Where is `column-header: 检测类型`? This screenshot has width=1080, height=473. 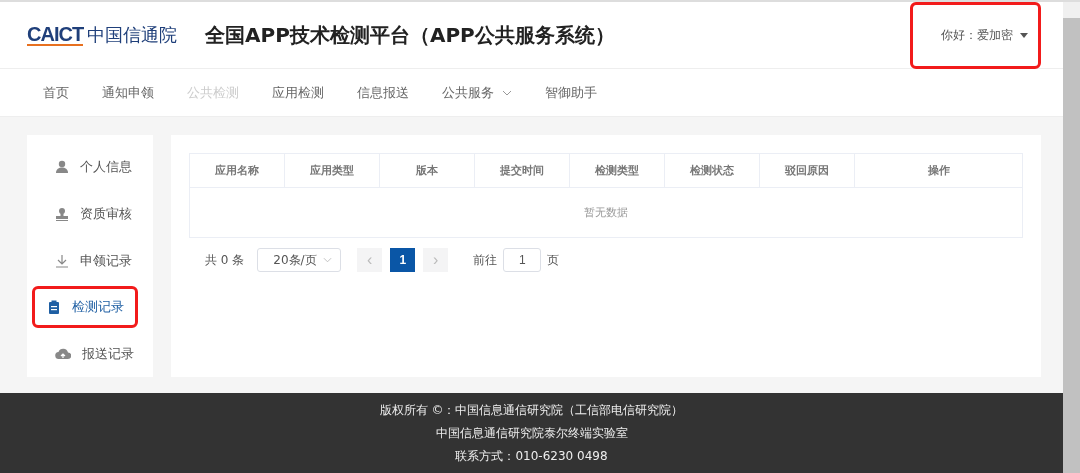 column-header: 检测类型 is located at coordinates (617, 171).